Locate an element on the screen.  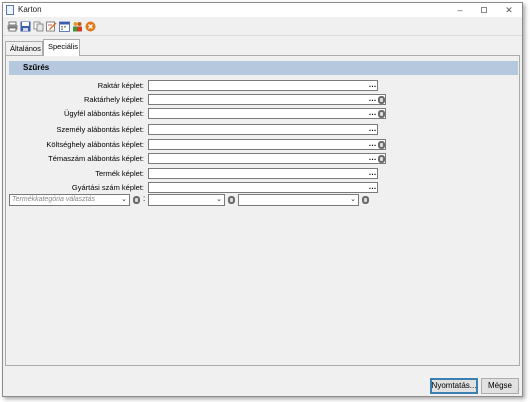
window-title: Karton is located at coordinates (30, 9).